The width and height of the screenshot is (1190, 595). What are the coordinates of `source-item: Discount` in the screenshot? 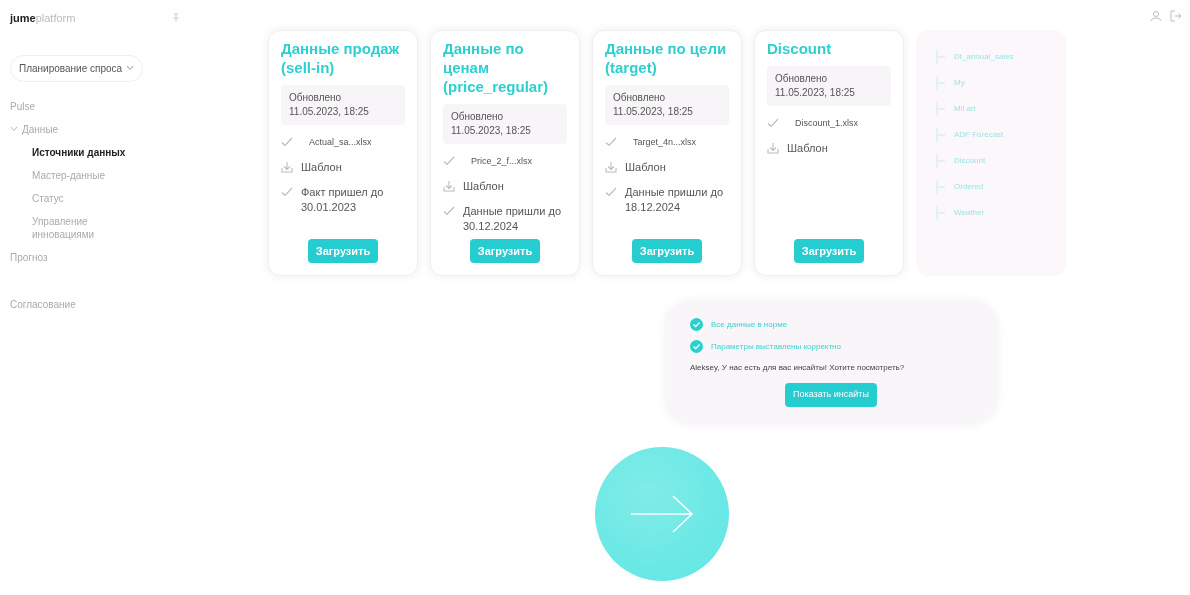 It's located at (970, 161).